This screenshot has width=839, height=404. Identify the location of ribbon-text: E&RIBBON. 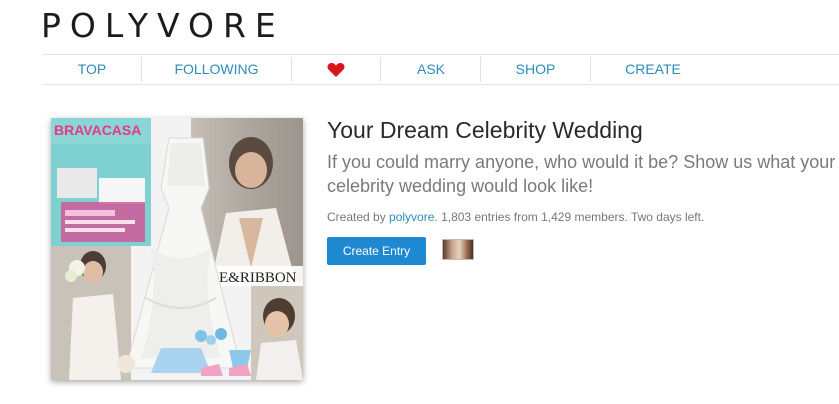
(258, 278).